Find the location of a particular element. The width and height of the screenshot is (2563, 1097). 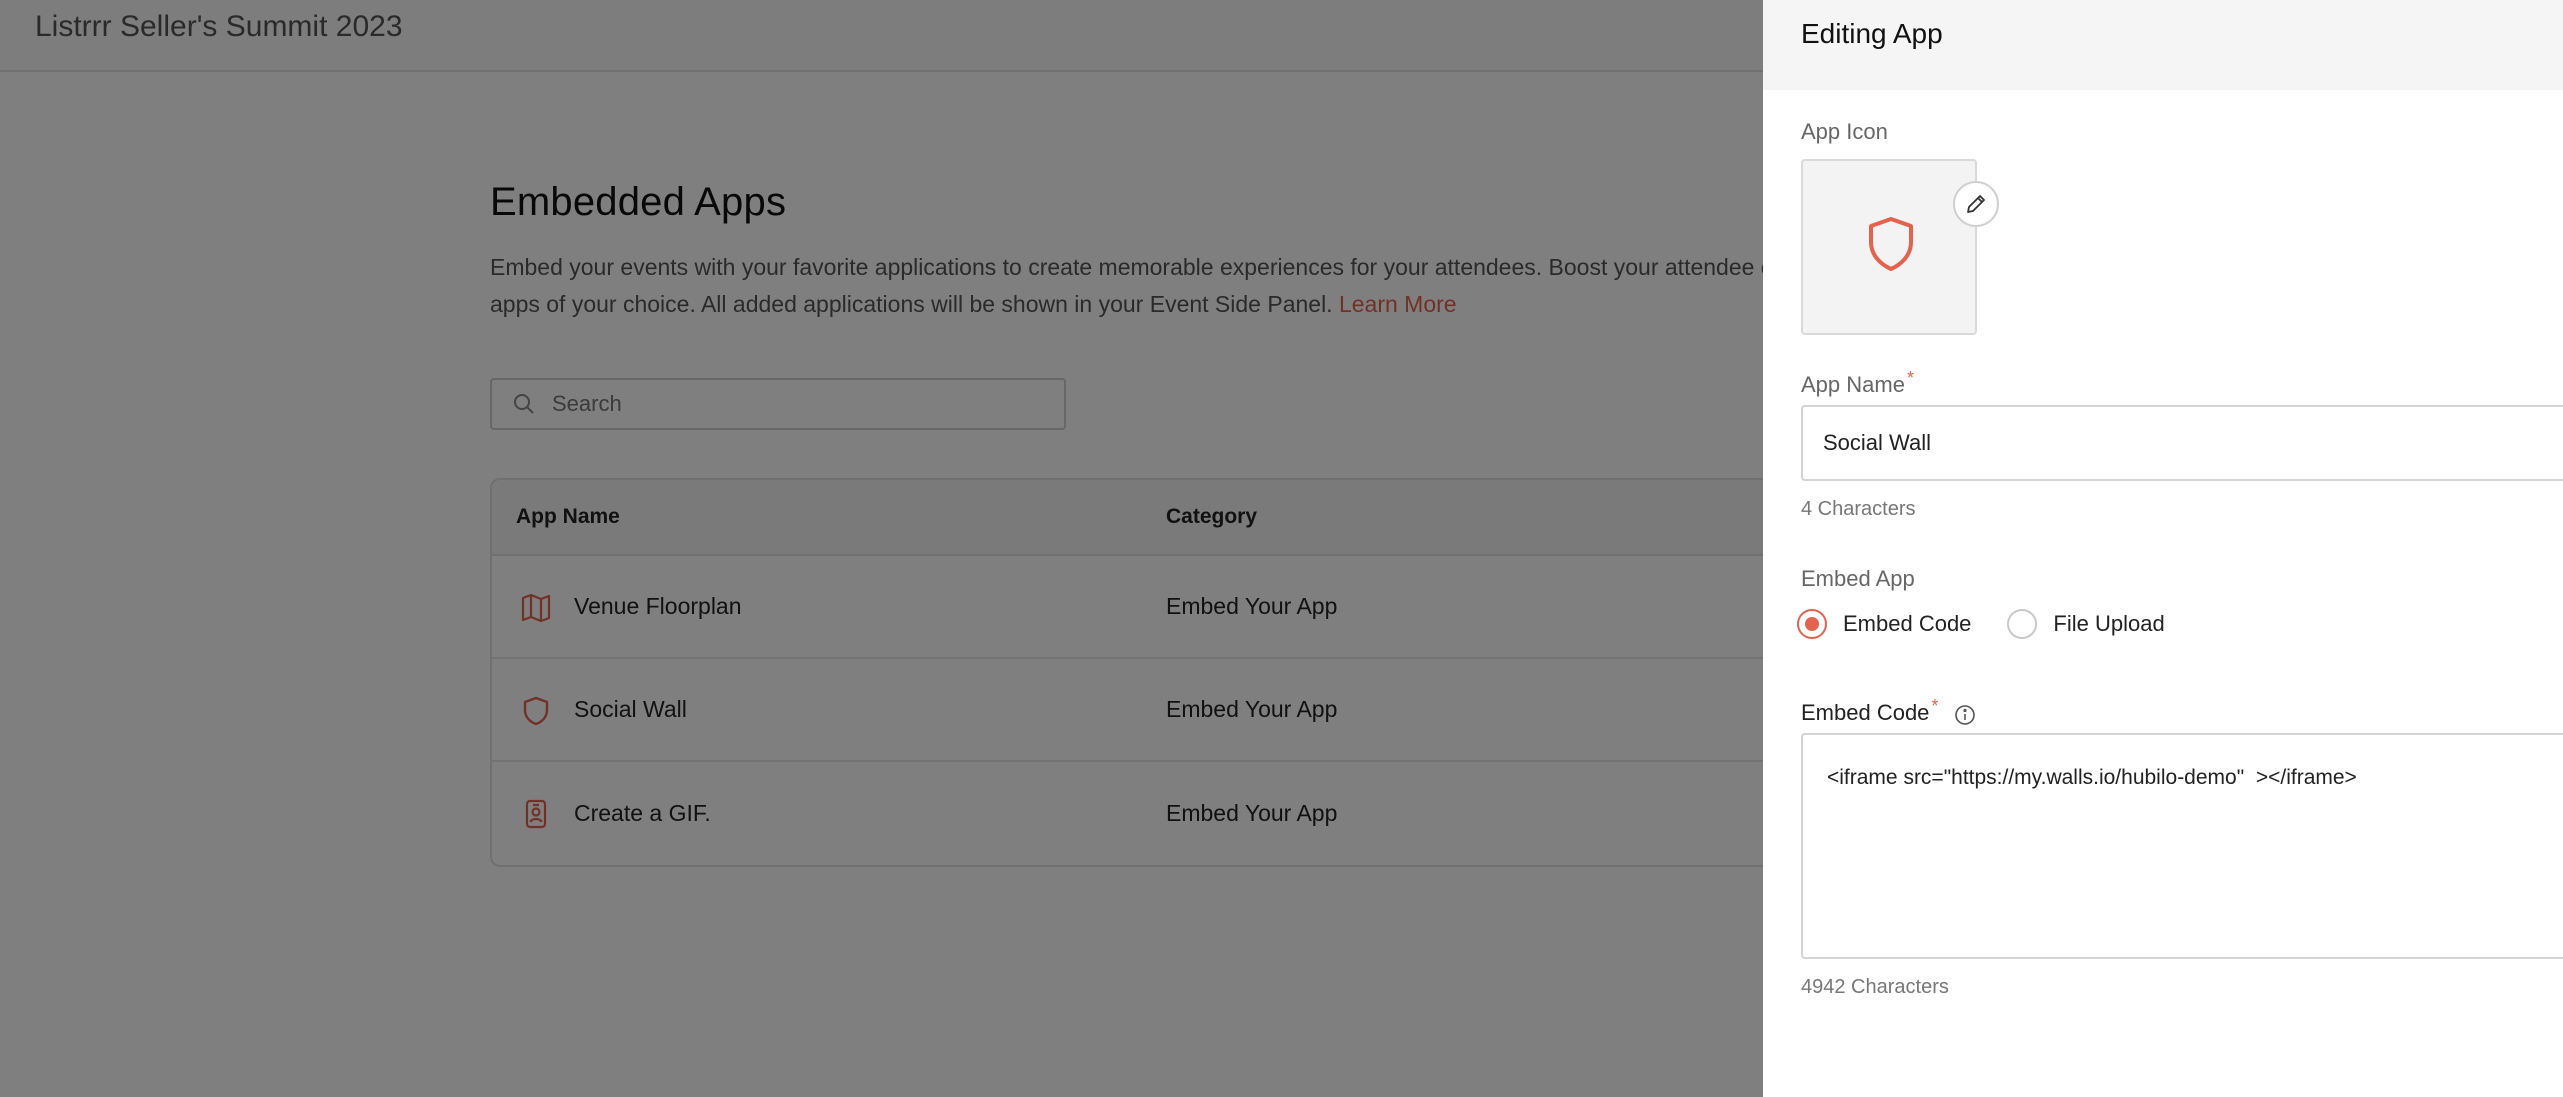

pencil-icon is located at coordinates (1976, 204).